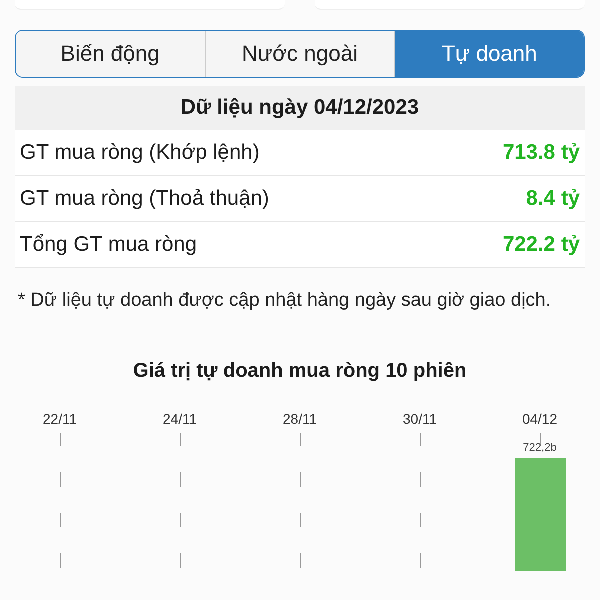 The image size is (600, 600). What do you see at coordinates (540, 448) in the screenshot?
I see `bar-value-label: 722,2b` at bounding box center [540, 448].